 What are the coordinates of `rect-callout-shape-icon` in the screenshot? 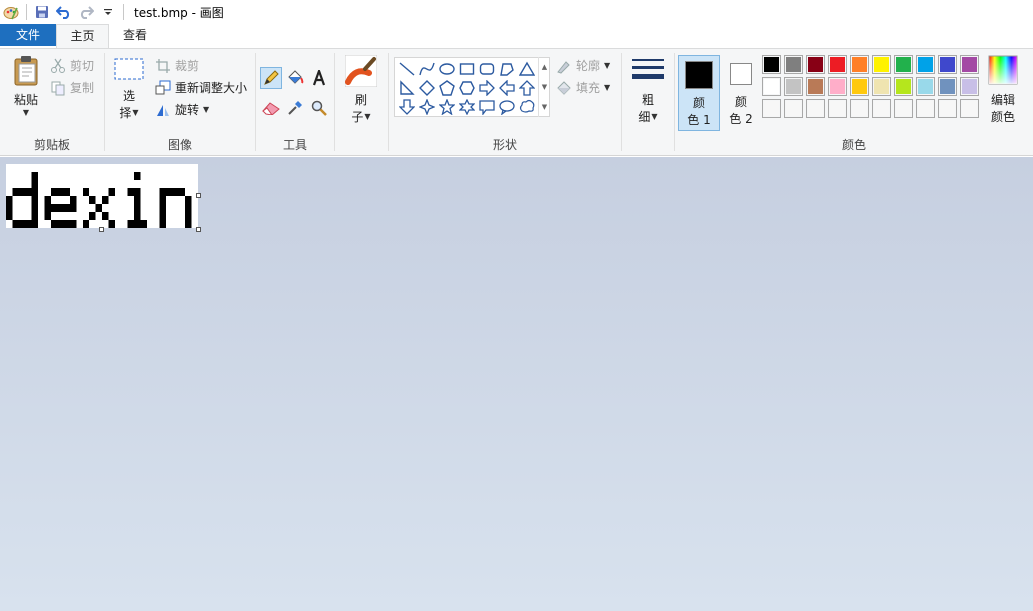 It's located at (487, 107).